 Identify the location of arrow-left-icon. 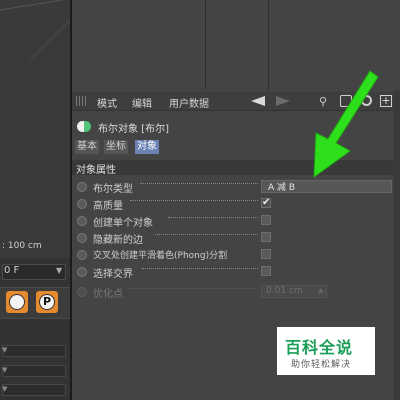
(258, 101).